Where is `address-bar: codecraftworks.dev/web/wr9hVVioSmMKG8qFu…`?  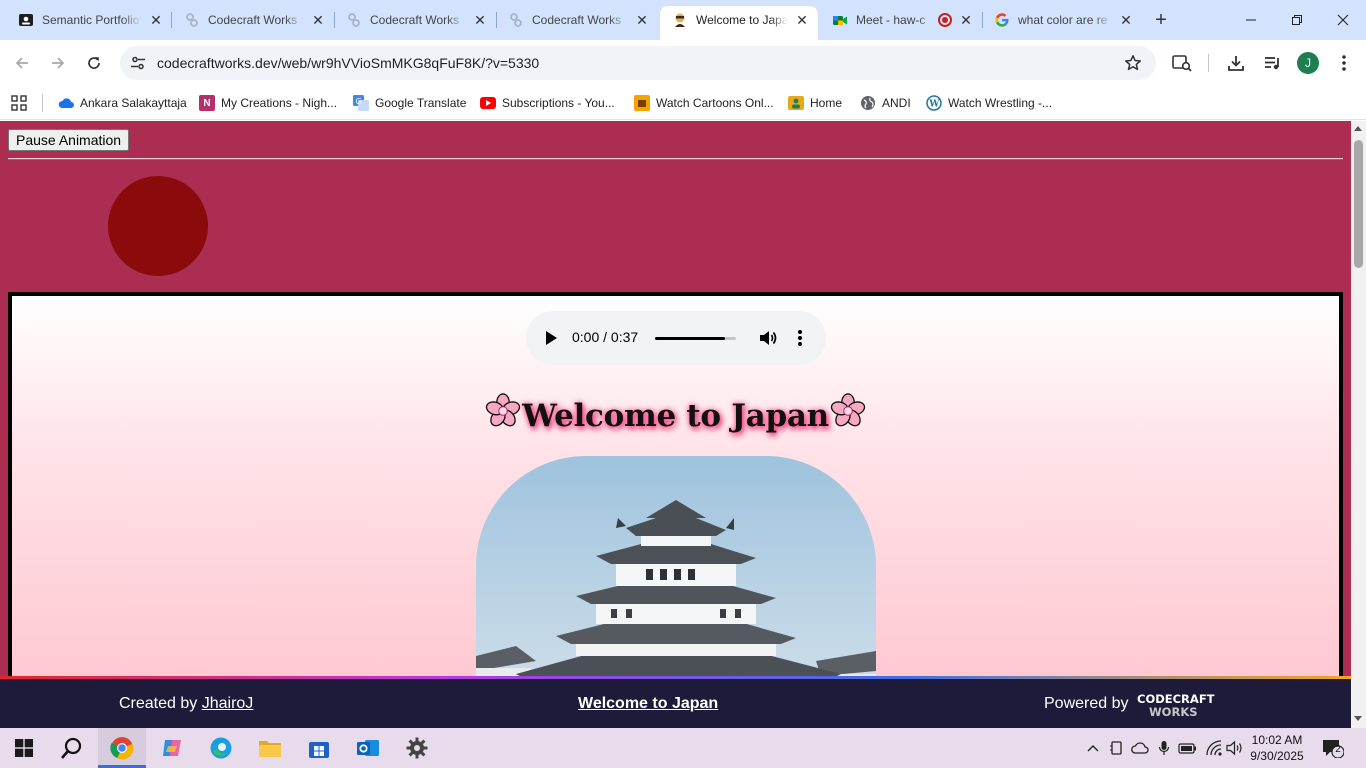 address-bar: codecraftworks.dev/web/wr9hVVioSmMKG8qFu… is located at coordinates (638, 63).